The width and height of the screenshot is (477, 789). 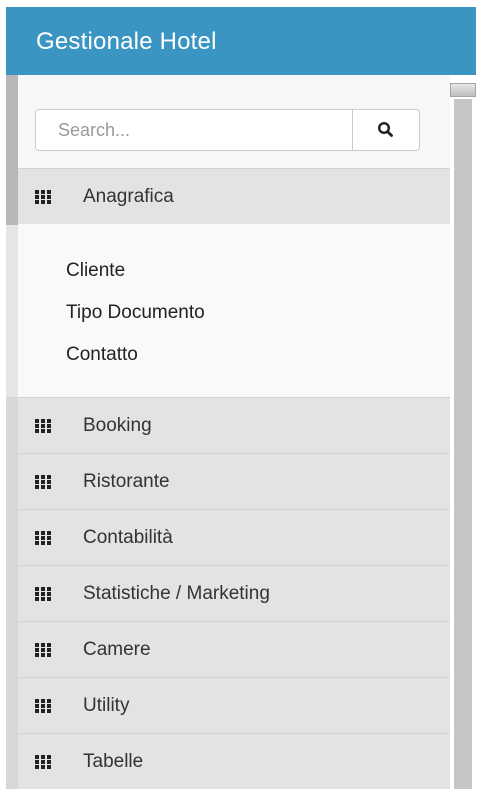 I want to click on menu-item-label: Ristorante, so click(x=126, y=481).